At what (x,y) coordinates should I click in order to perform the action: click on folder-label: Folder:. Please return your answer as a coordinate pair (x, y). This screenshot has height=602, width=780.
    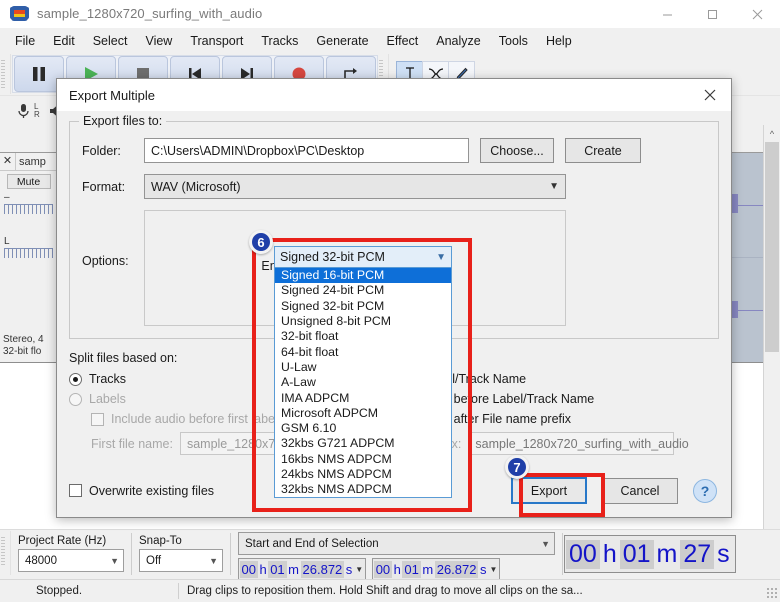
    Looking at the image, I should click on (101, 150).